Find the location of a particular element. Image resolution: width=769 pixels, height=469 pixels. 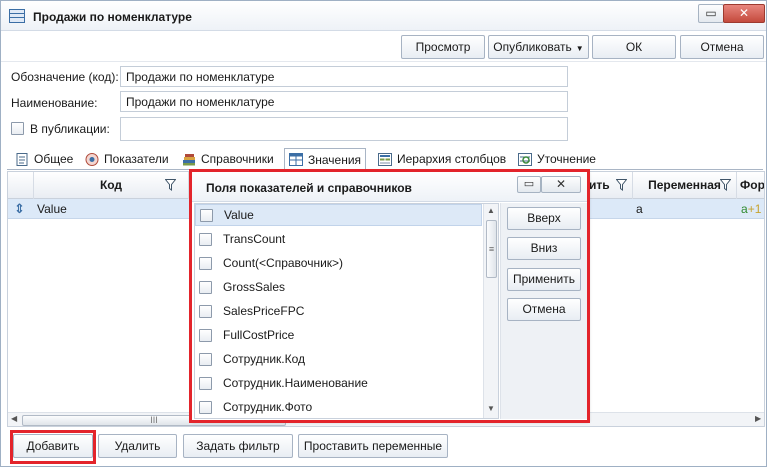

field-label: Сотрудник.Код is located at coordinates (264, 359).